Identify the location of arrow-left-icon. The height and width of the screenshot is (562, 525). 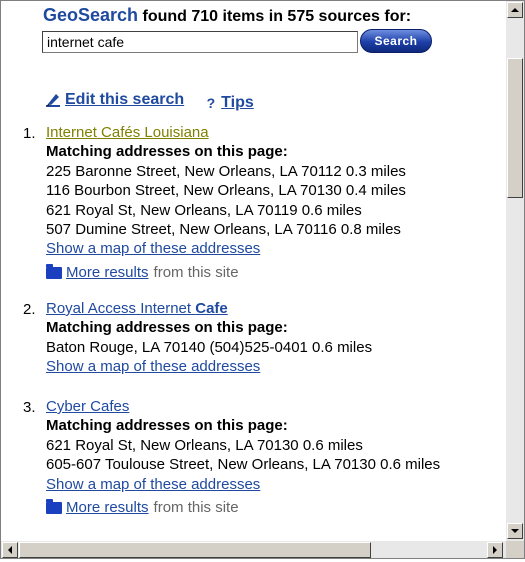
(10, 550).